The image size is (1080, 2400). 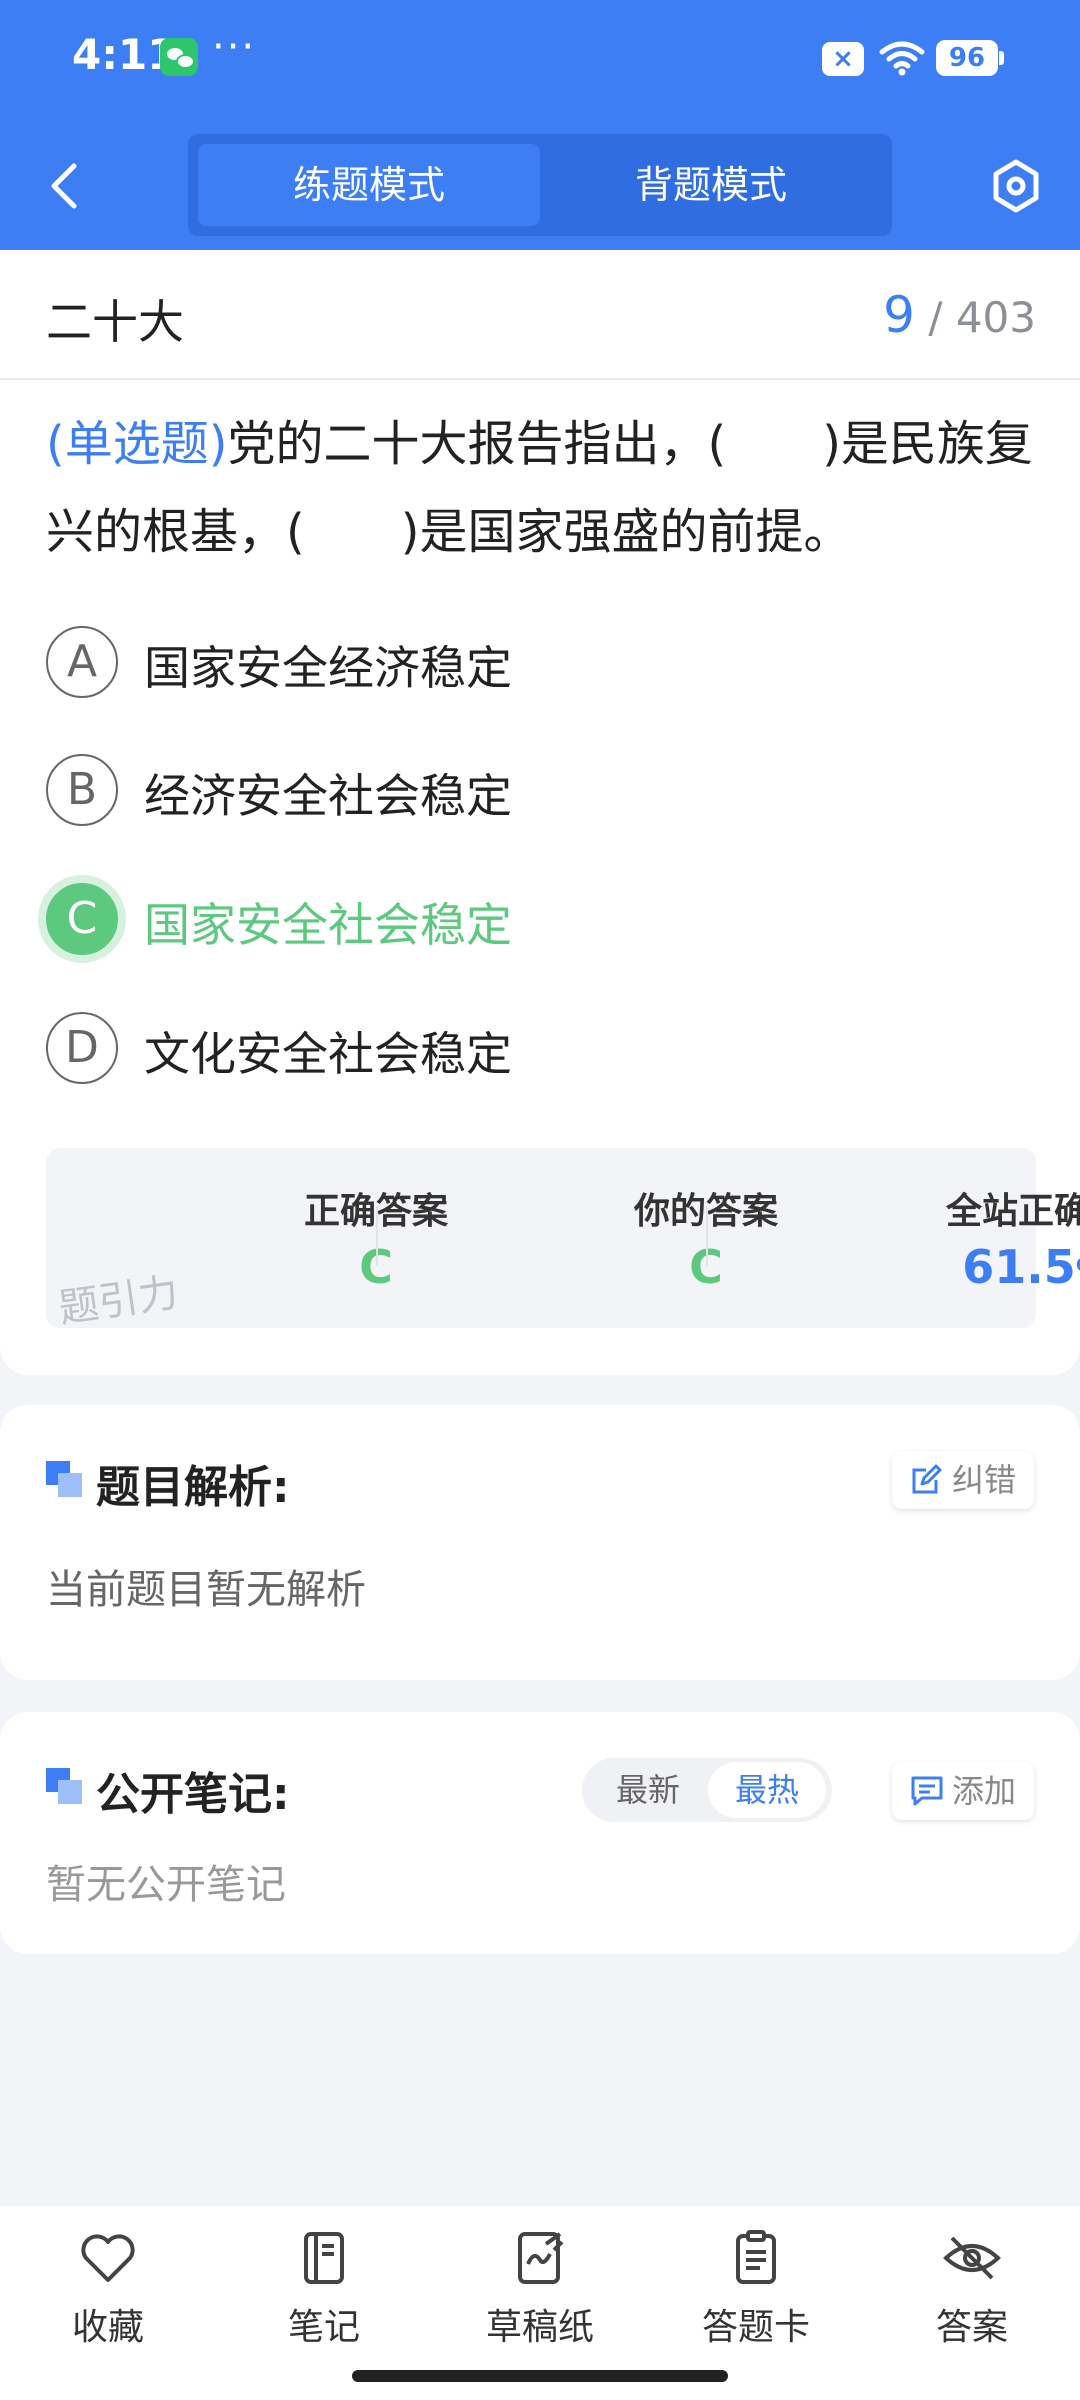 I want to click on settings-hexagon-icon, so click(x=1016, y=186).